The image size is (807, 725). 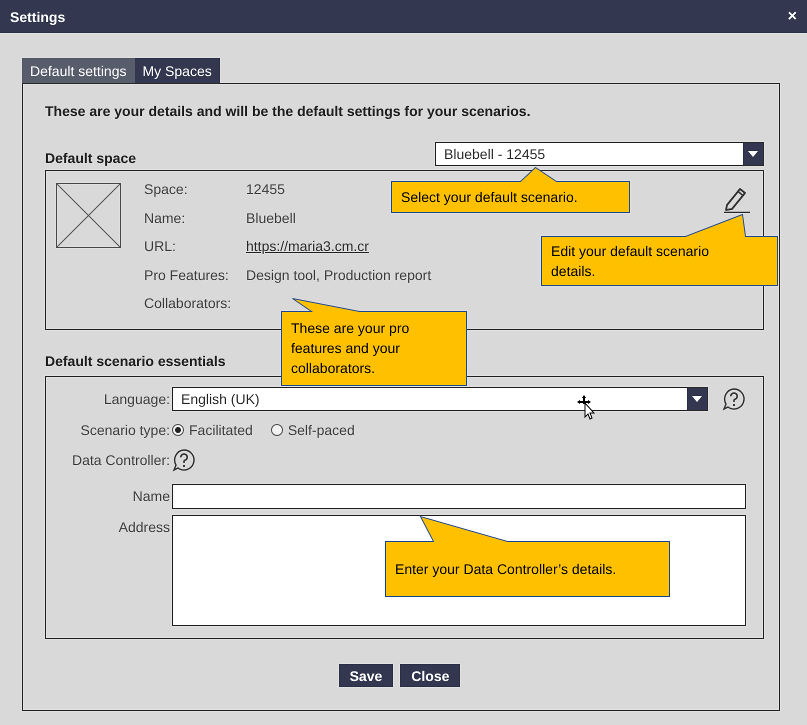 What do you see at coordinates (166, 189) in the screenshot?
I see `detail-label: Space:` at bounding box center [166, 189].